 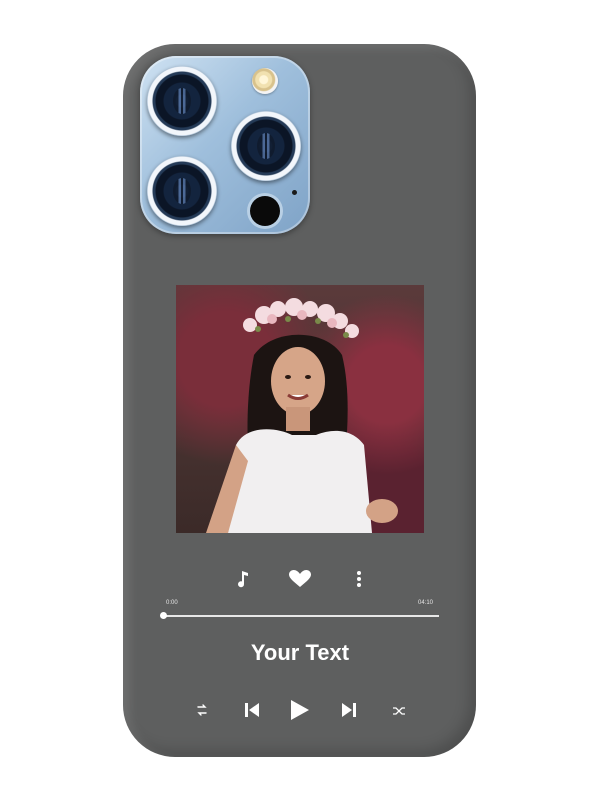 I want to click on camera-lens-bottom, so click(x=182, y=191).